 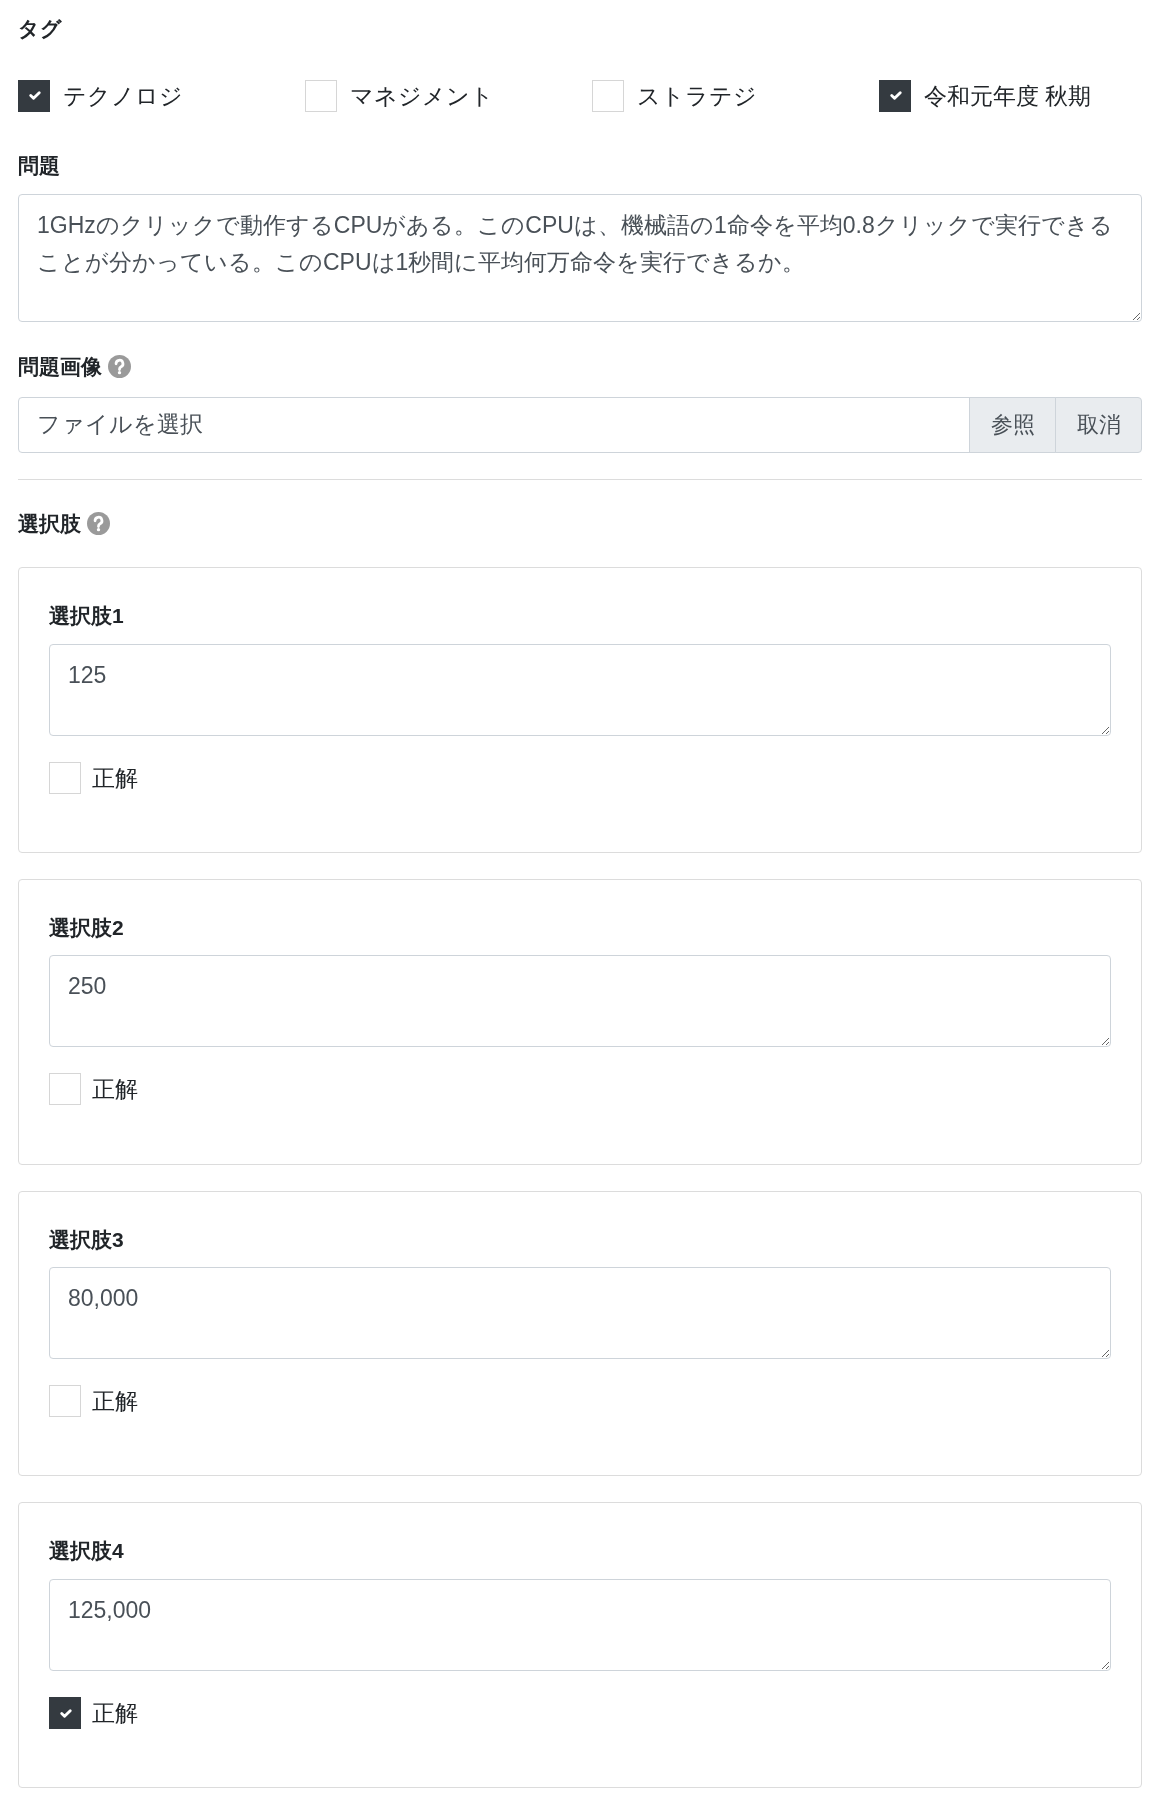 What do you see at coordinates (580, 1624) in the screenshot?
I see `answer-text-area: 125,000` at bounding box center [580, 1624].